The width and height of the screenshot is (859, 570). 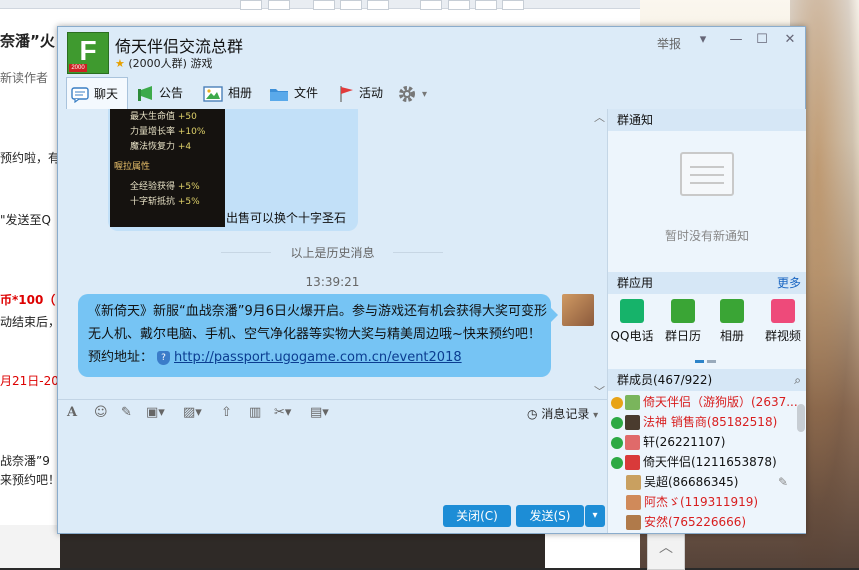 I want to click on shield-icon: ?, so click(x=164, y=357).